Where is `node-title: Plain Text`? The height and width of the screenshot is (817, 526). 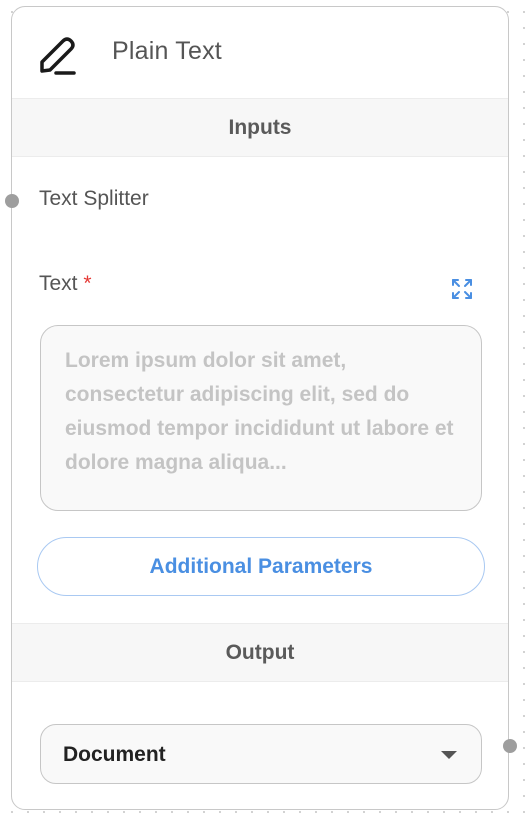 node-title: Plain Text is located at coordinates (167, 51).